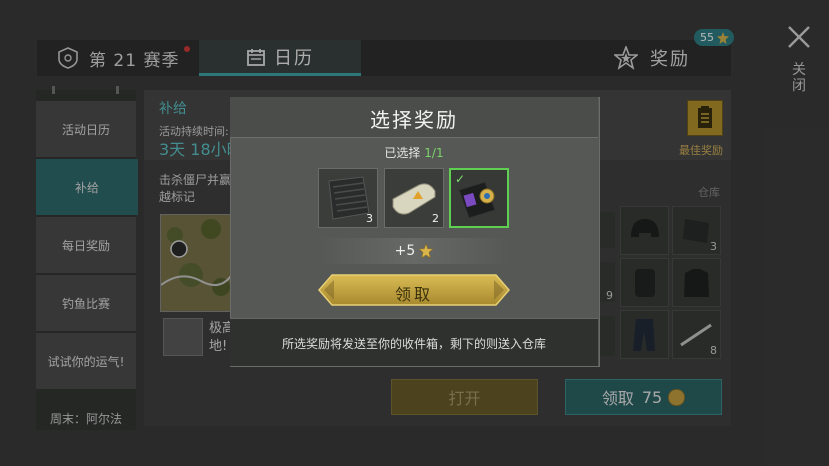  I want to click on star-token-icon, so click(426, 251).